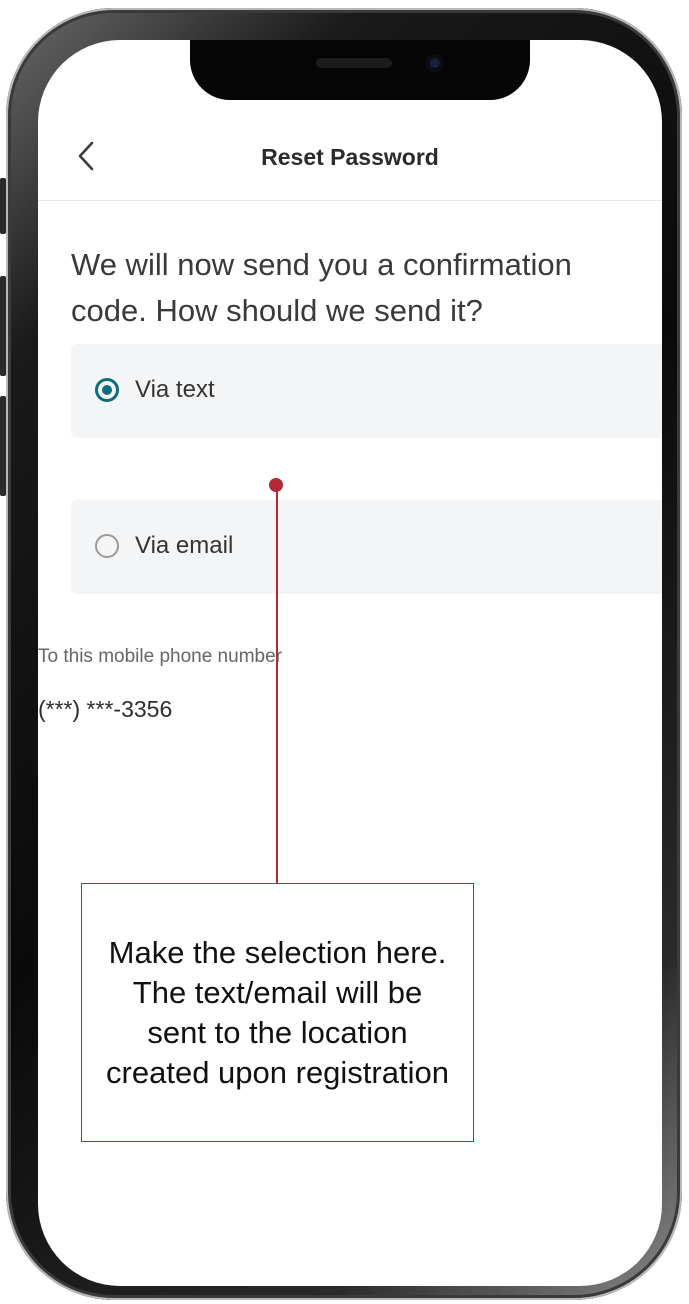 This screenshot has width=689, height=1304. What do you see at coordinates (160, 656) in the screenshot?
I see `destination-label: To this mobile phone number` at bounding box center [160, 656].